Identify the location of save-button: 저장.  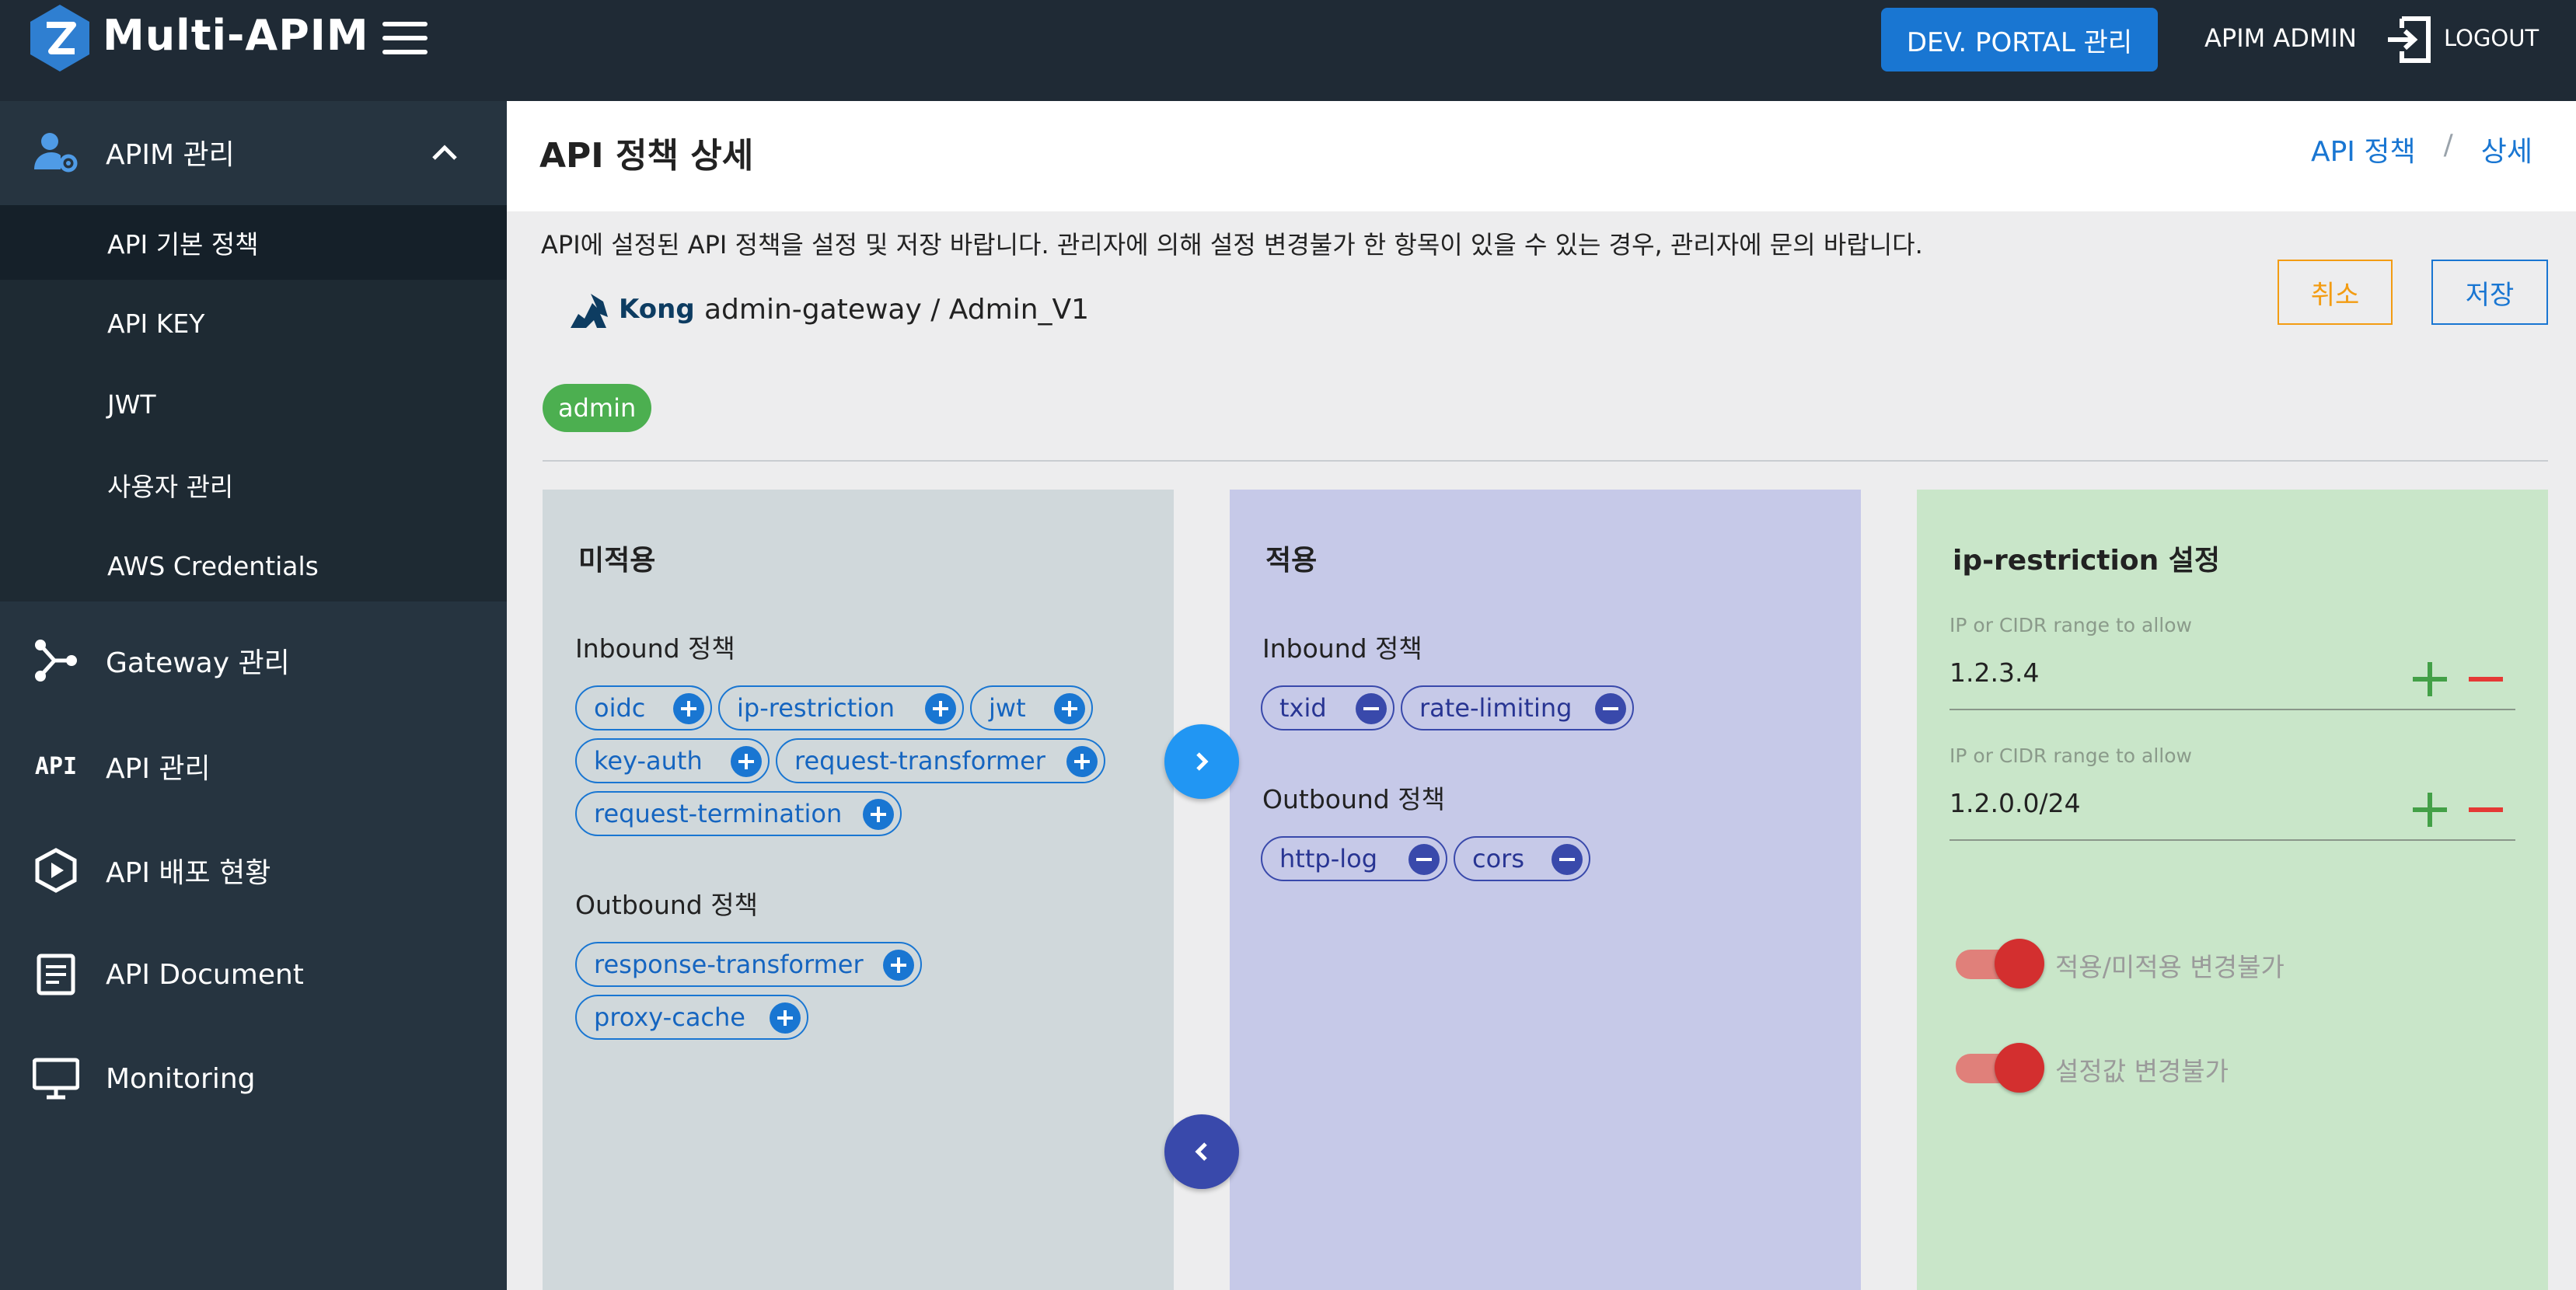
(2489, 292).